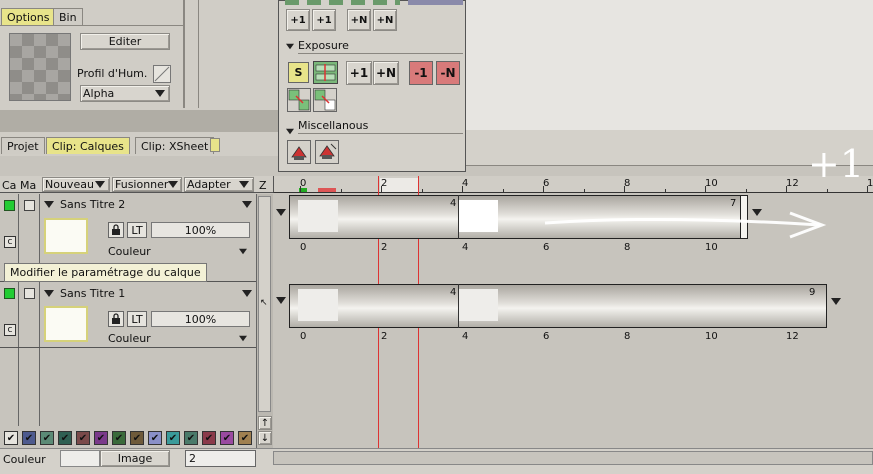 The height and width of the screenshot is (474, 873). What do you see at coordinates (142, 184) in the screenshot?
I see `merge-label: Fusionner` at bounding box center [142, 184].